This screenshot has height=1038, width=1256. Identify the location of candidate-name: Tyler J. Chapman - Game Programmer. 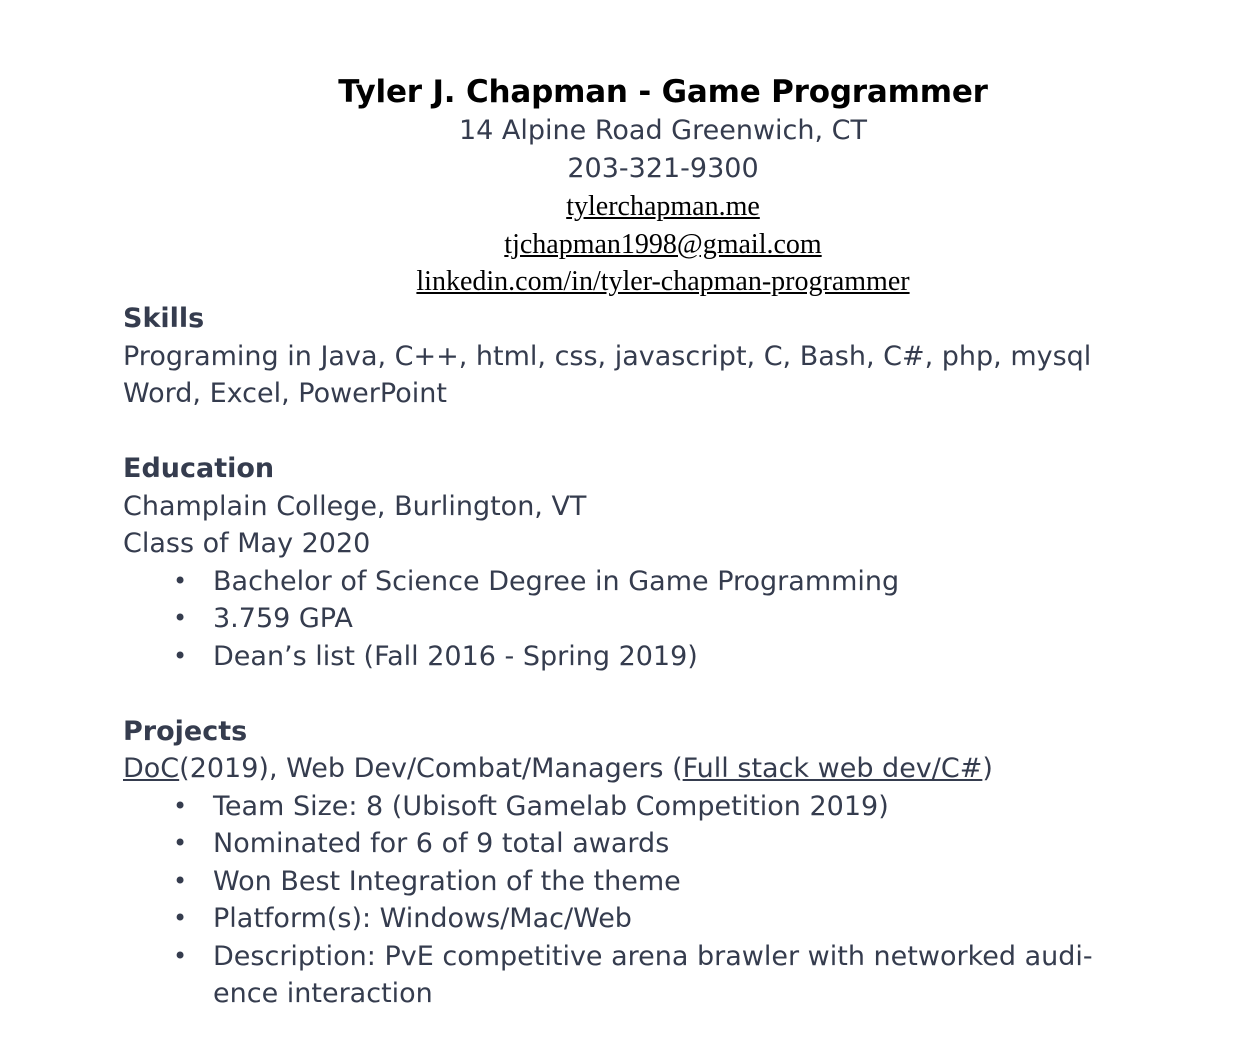
(663, 92).